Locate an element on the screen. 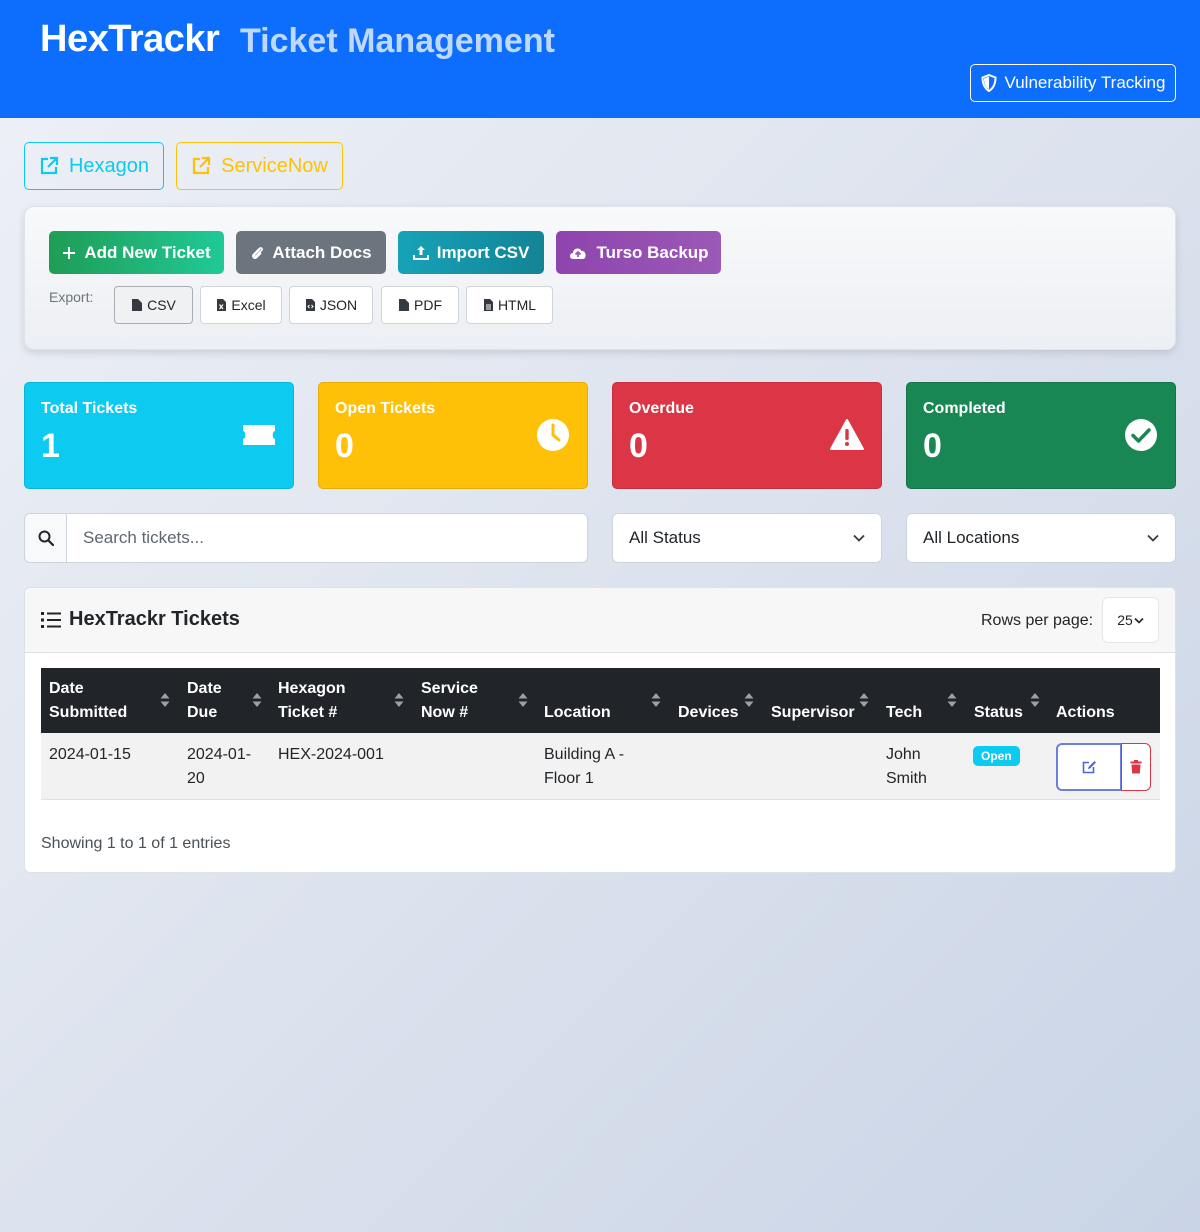 The height and width of the screenshot is (1232, 1200). servicenow-link-label: ServiceNow is located at coordinates (274, 165).